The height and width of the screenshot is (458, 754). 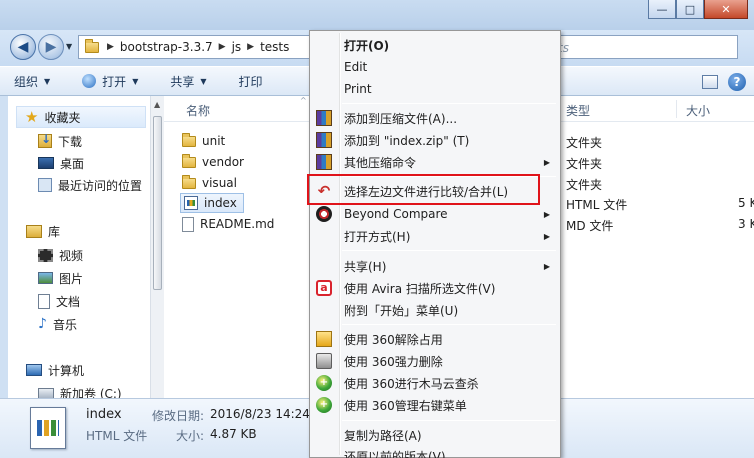 I want to click on file-row-readme: README.md, so click(x=228, y=224).